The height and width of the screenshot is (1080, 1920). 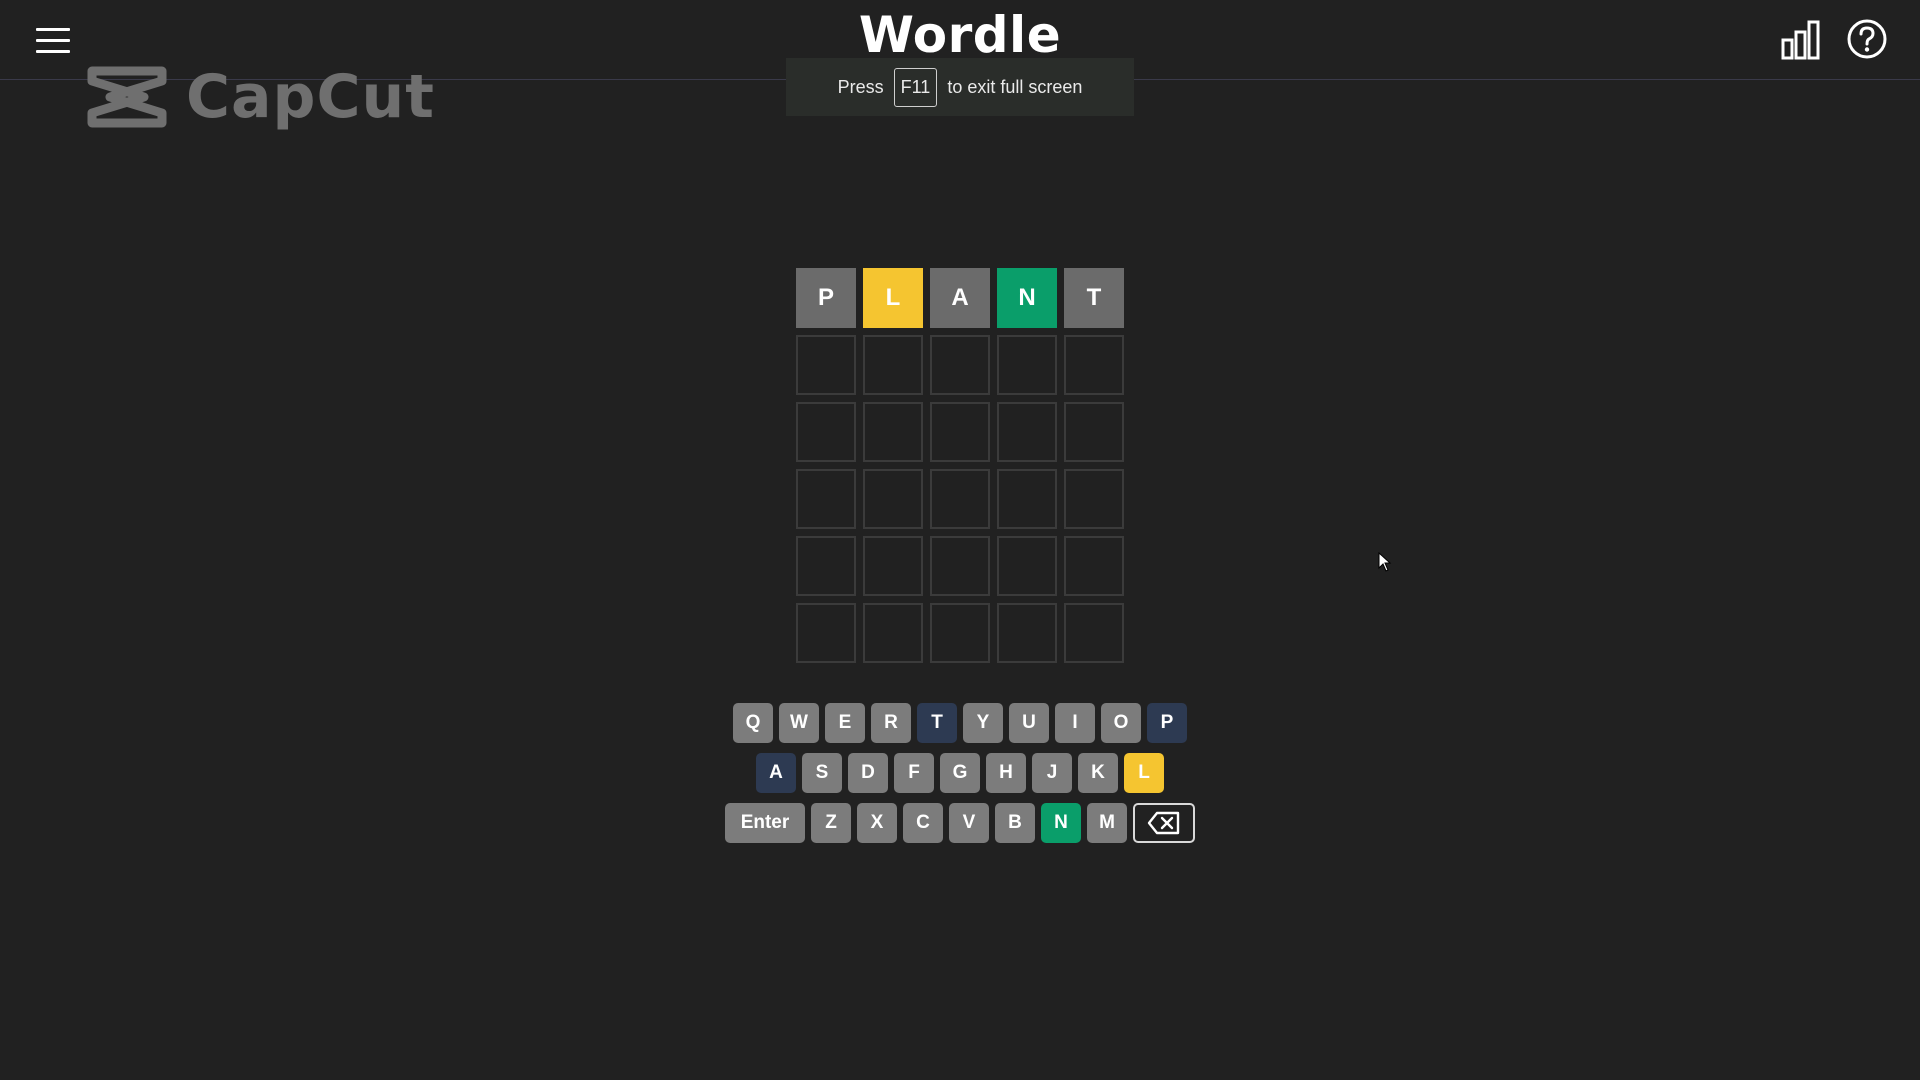 What do you see at coordinates (915, 87) in the screenshot?
I see `f11-key-badge: F11` at bounding box center [915, 87].